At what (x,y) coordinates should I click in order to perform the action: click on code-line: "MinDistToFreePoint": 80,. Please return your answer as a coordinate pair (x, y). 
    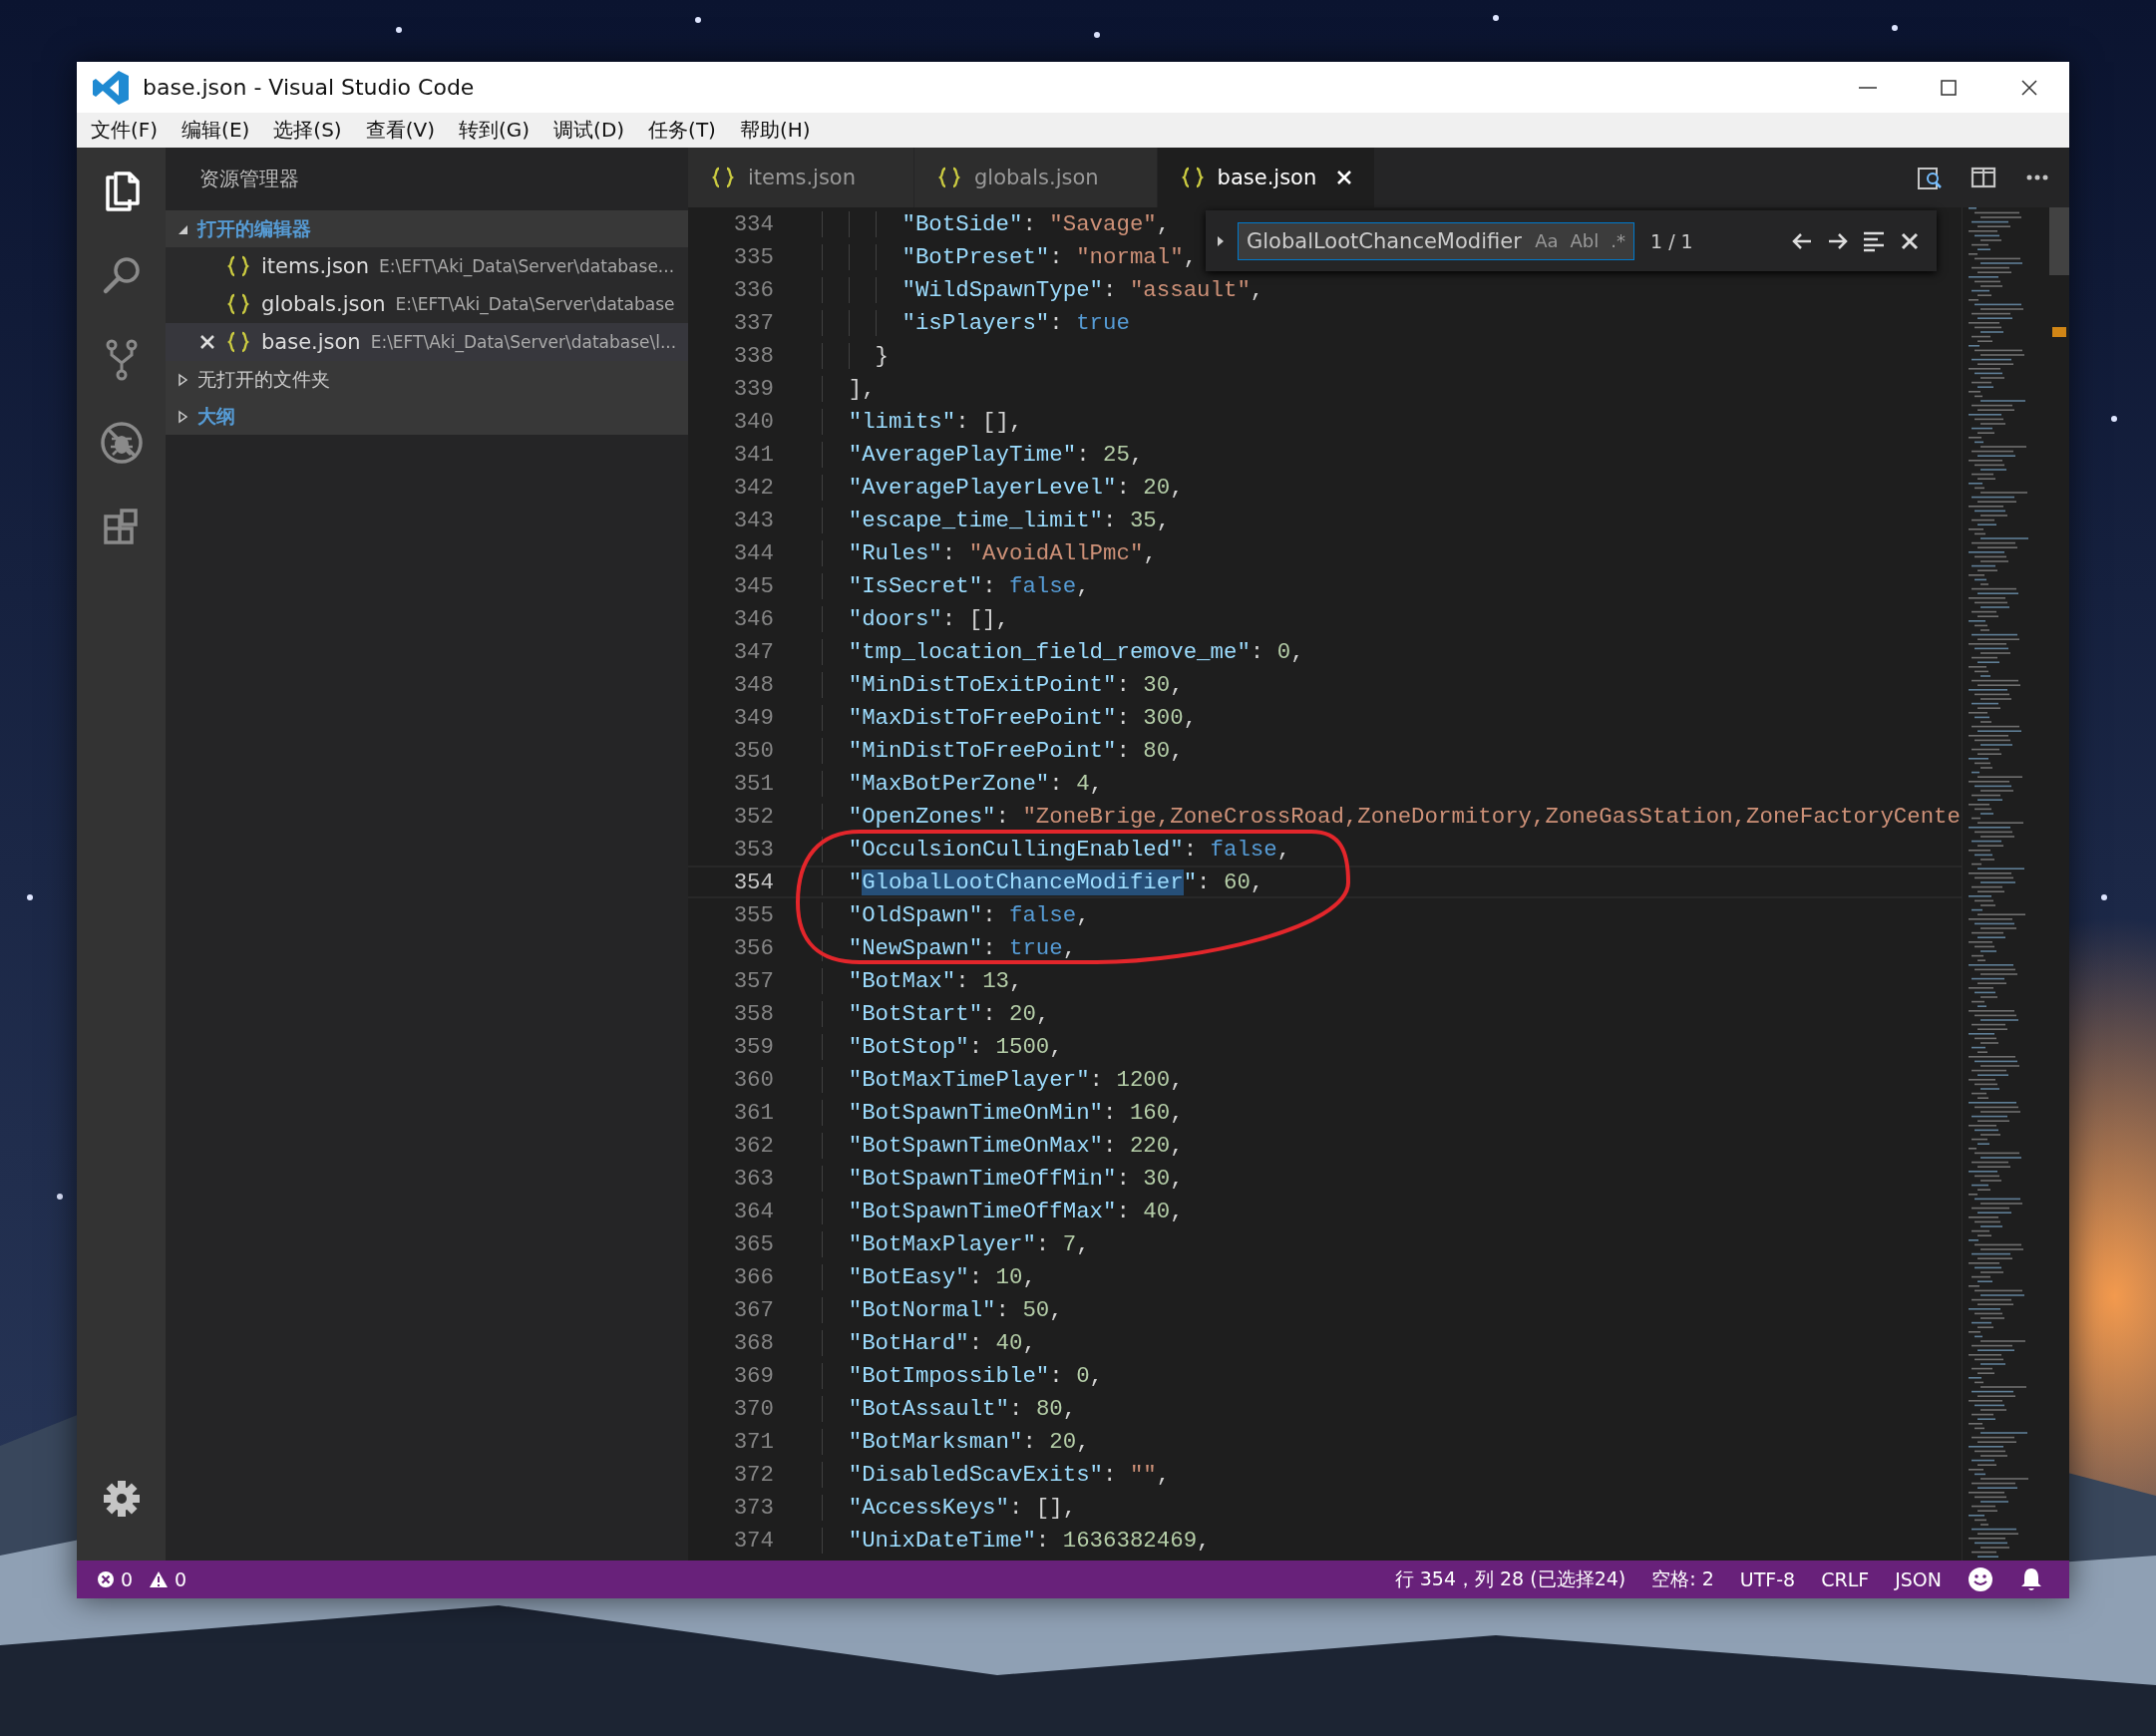
    Looking at the image, I should click on (990, 750).